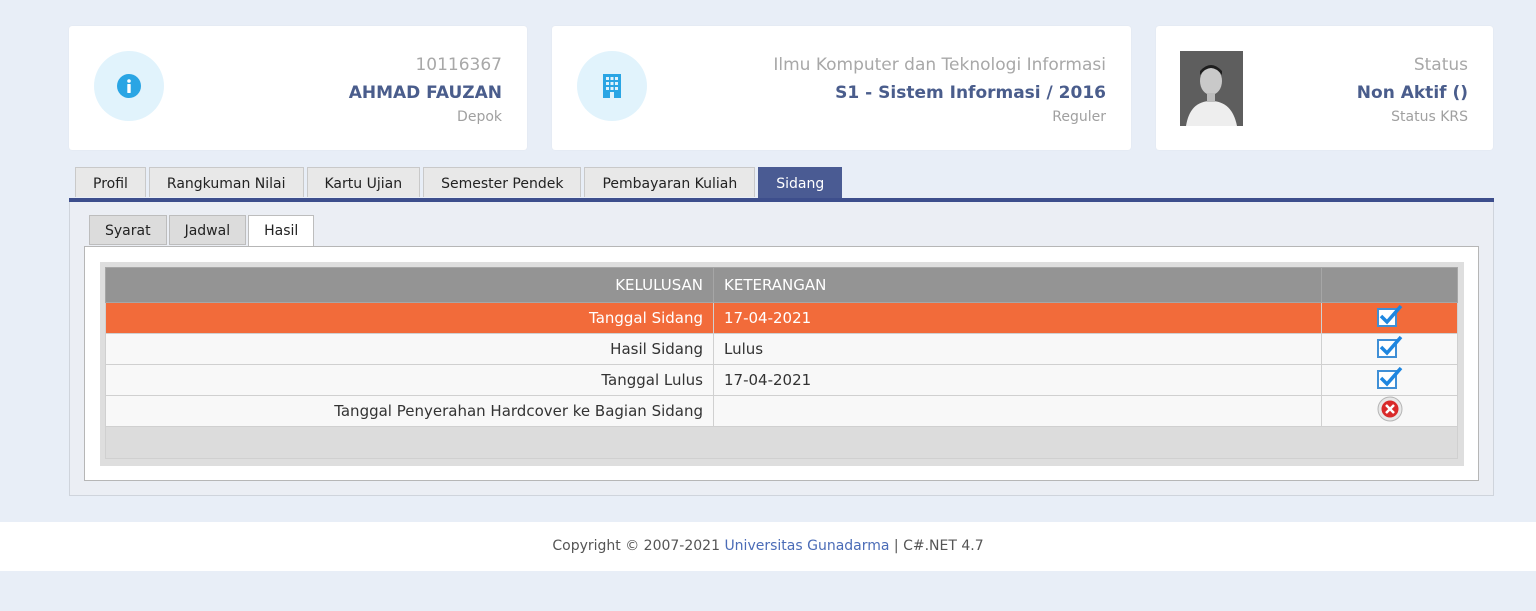 The image size is (1536, 611). Describe the element at coordinates (1412, 93) in the screenshot. I see `status-value: Non Aktif ()` at that location.